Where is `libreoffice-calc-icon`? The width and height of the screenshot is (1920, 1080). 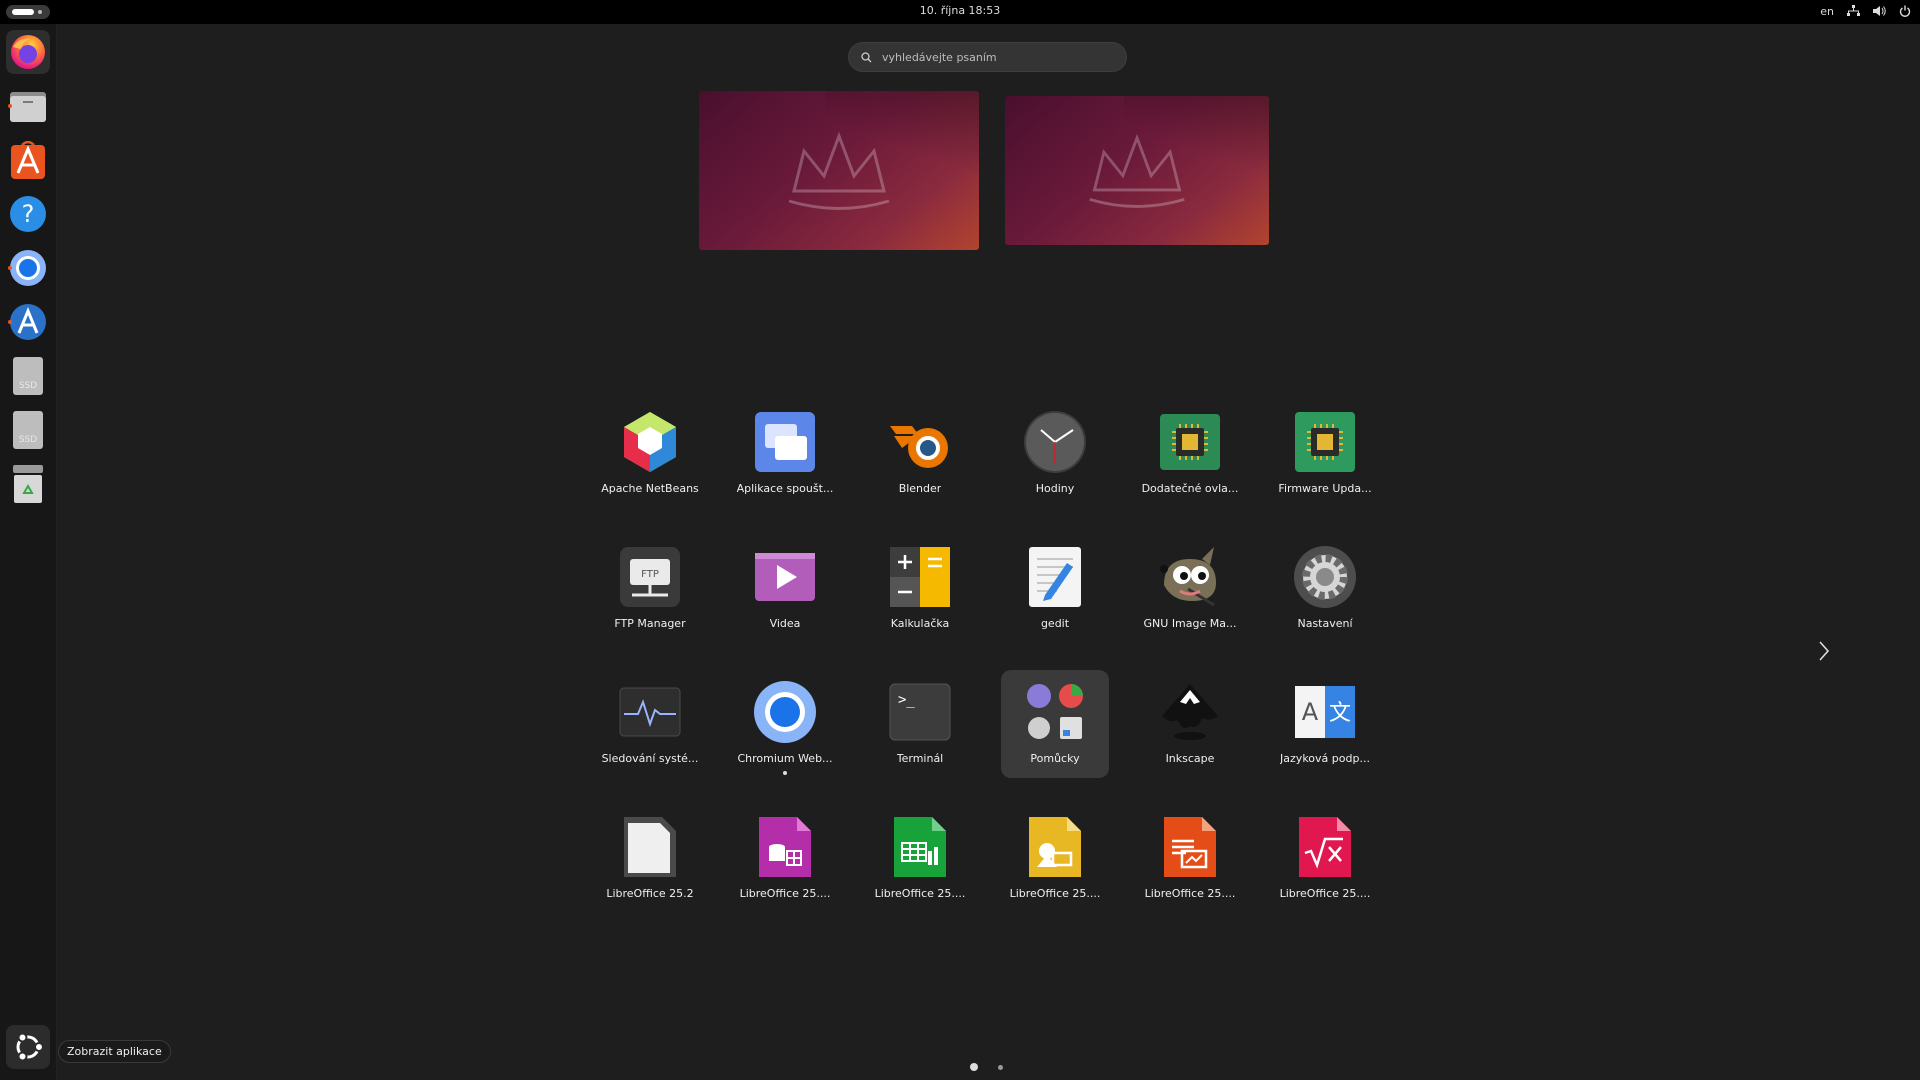 libreoffice-calc-icon is located at coordinates (920, 847).